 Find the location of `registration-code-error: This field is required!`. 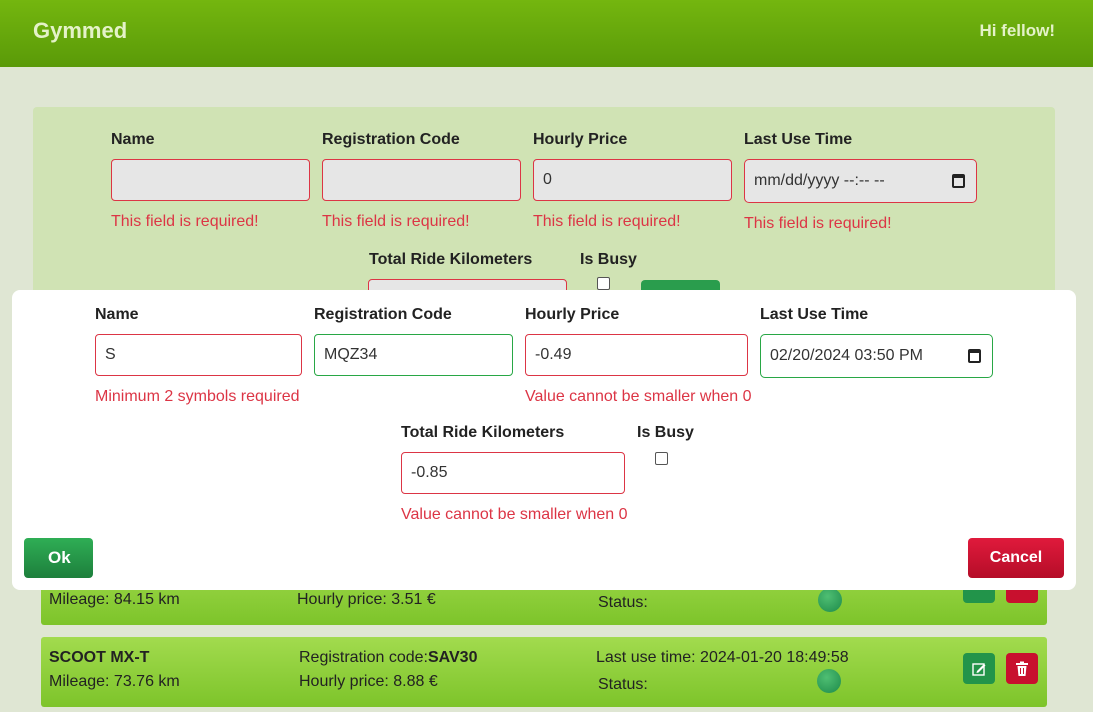

registration-code-error: This field is required! is located at coordinates (396, 221).